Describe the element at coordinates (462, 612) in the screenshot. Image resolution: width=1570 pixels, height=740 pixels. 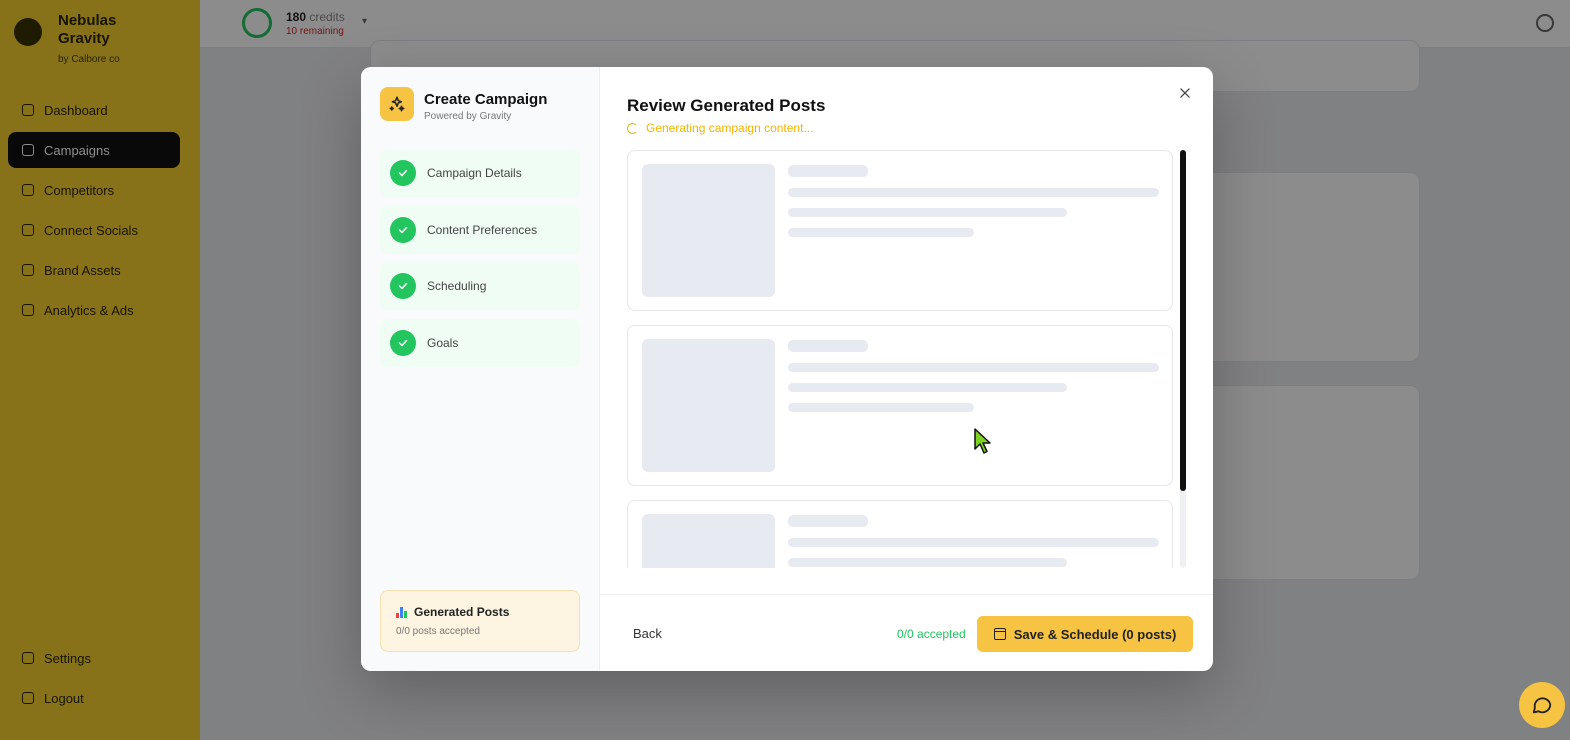
I see `generated-posts-title: Generated Posts` at that location.